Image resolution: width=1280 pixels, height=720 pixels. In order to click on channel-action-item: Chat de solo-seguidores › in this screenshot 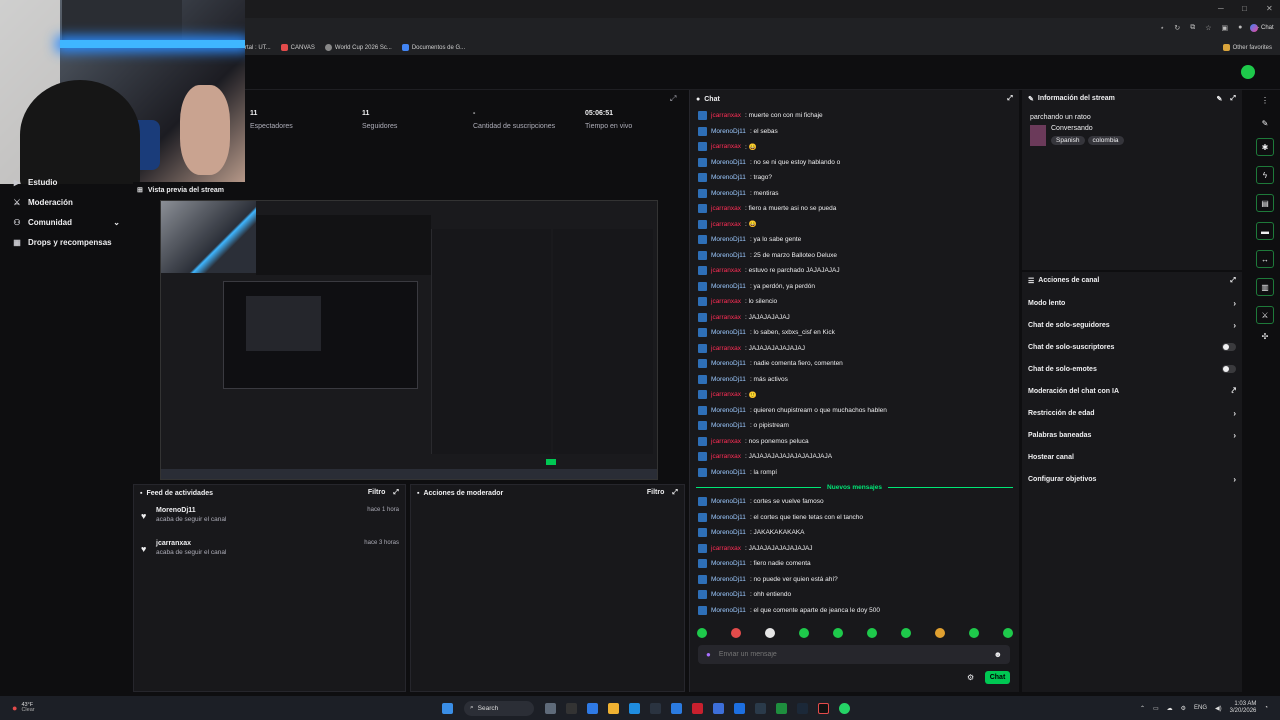, I will do `click(1132, 325)`.